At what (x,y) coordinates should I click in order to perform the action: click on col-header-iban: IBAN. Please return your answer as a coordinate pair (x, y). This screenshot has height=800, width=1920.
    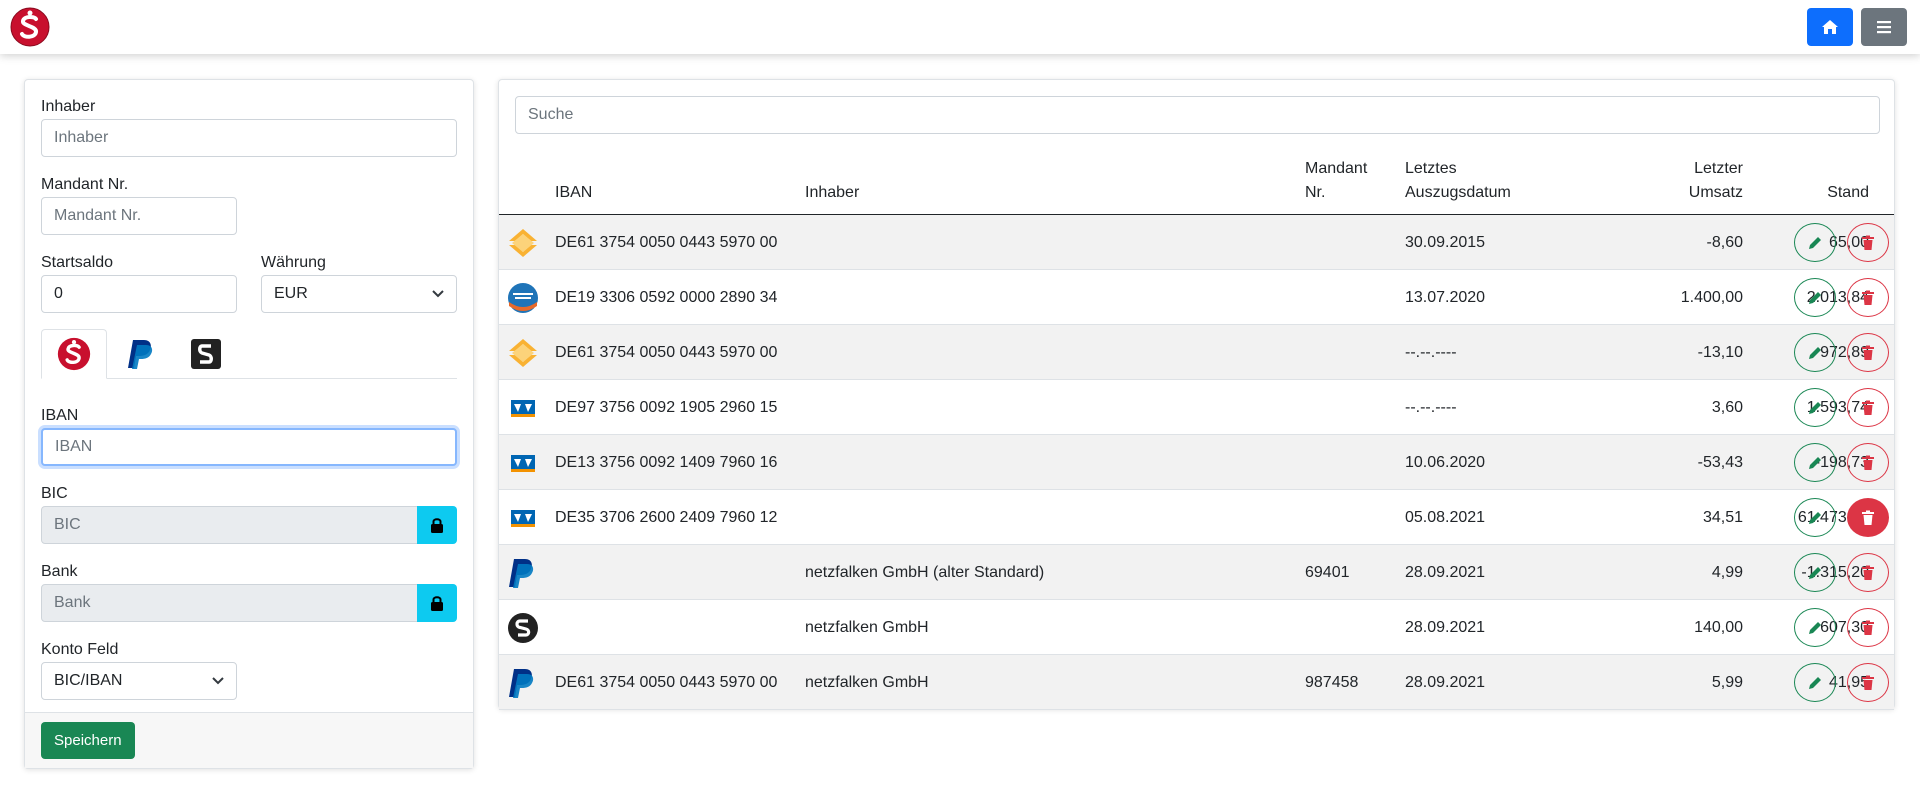
    Looking at the image, I should click on (573, 193).